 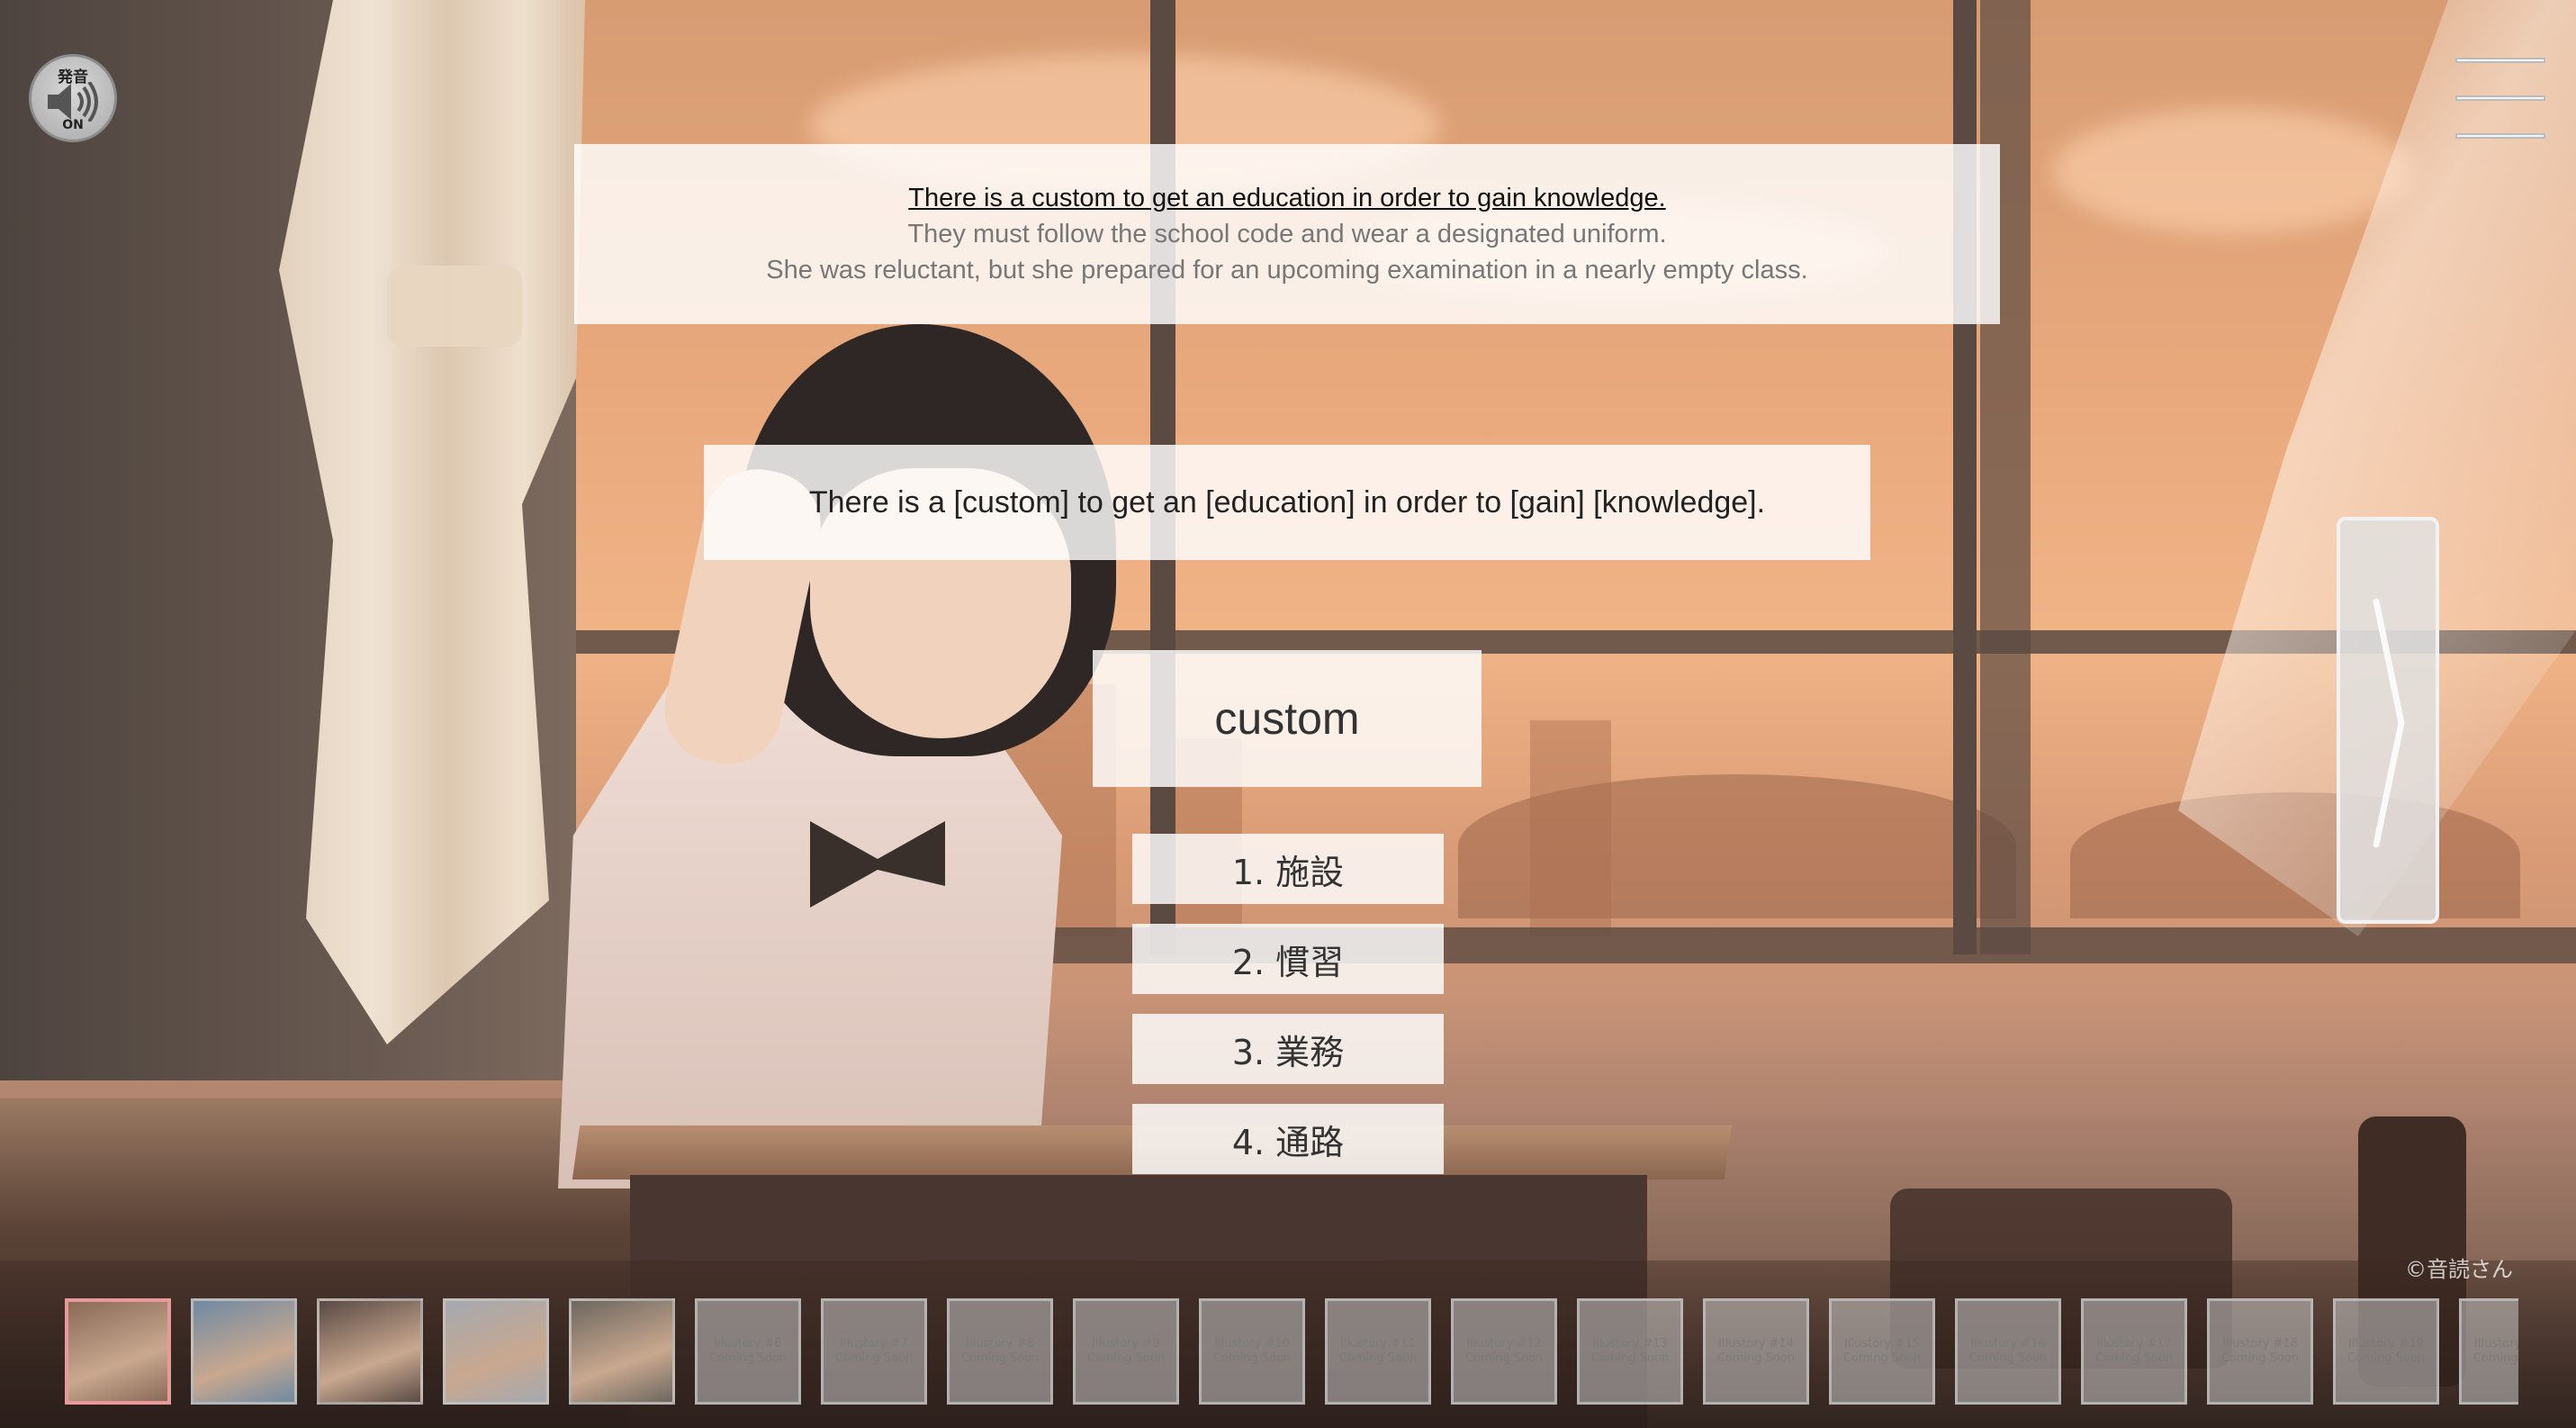 I want to click on choice-4-button: 4. 通路, so click(x=1288, y=1139).